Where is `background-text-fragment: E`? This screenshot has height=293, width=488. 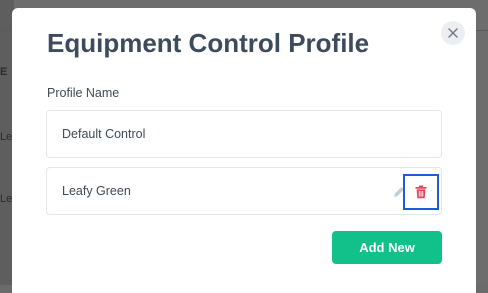 background-text-fragment: E is located at coordinates (4, 72).